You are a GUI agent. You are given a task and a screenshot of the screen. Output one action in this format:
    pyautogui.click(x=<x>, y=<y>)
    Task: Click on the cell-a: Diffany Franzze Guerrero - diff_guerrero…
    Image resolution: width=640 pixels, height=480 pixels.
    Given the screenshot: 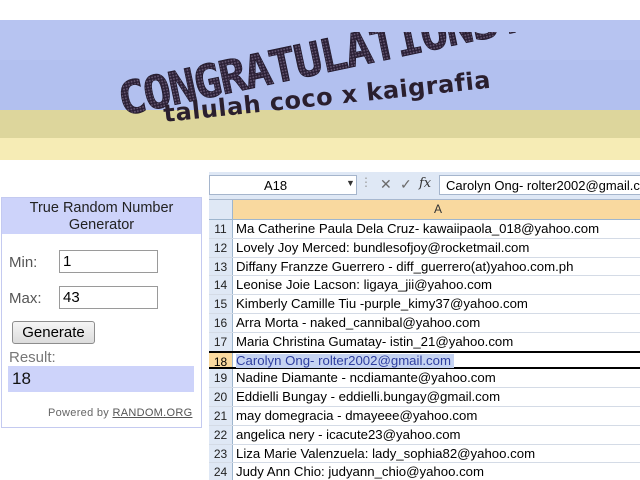 What is the action you would take?
    pyautogui.click(x=404, y=267)
    